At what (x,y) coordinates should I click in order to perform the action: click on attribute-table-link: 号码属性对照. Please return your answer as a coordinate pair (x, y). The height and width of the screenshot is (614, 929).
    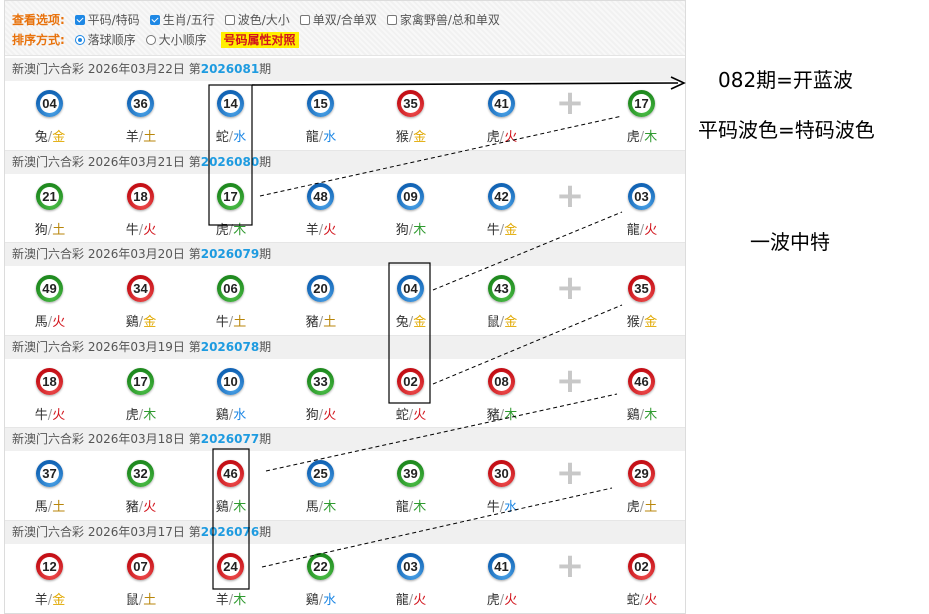
    Looking at the image, I should click on (259, 40).